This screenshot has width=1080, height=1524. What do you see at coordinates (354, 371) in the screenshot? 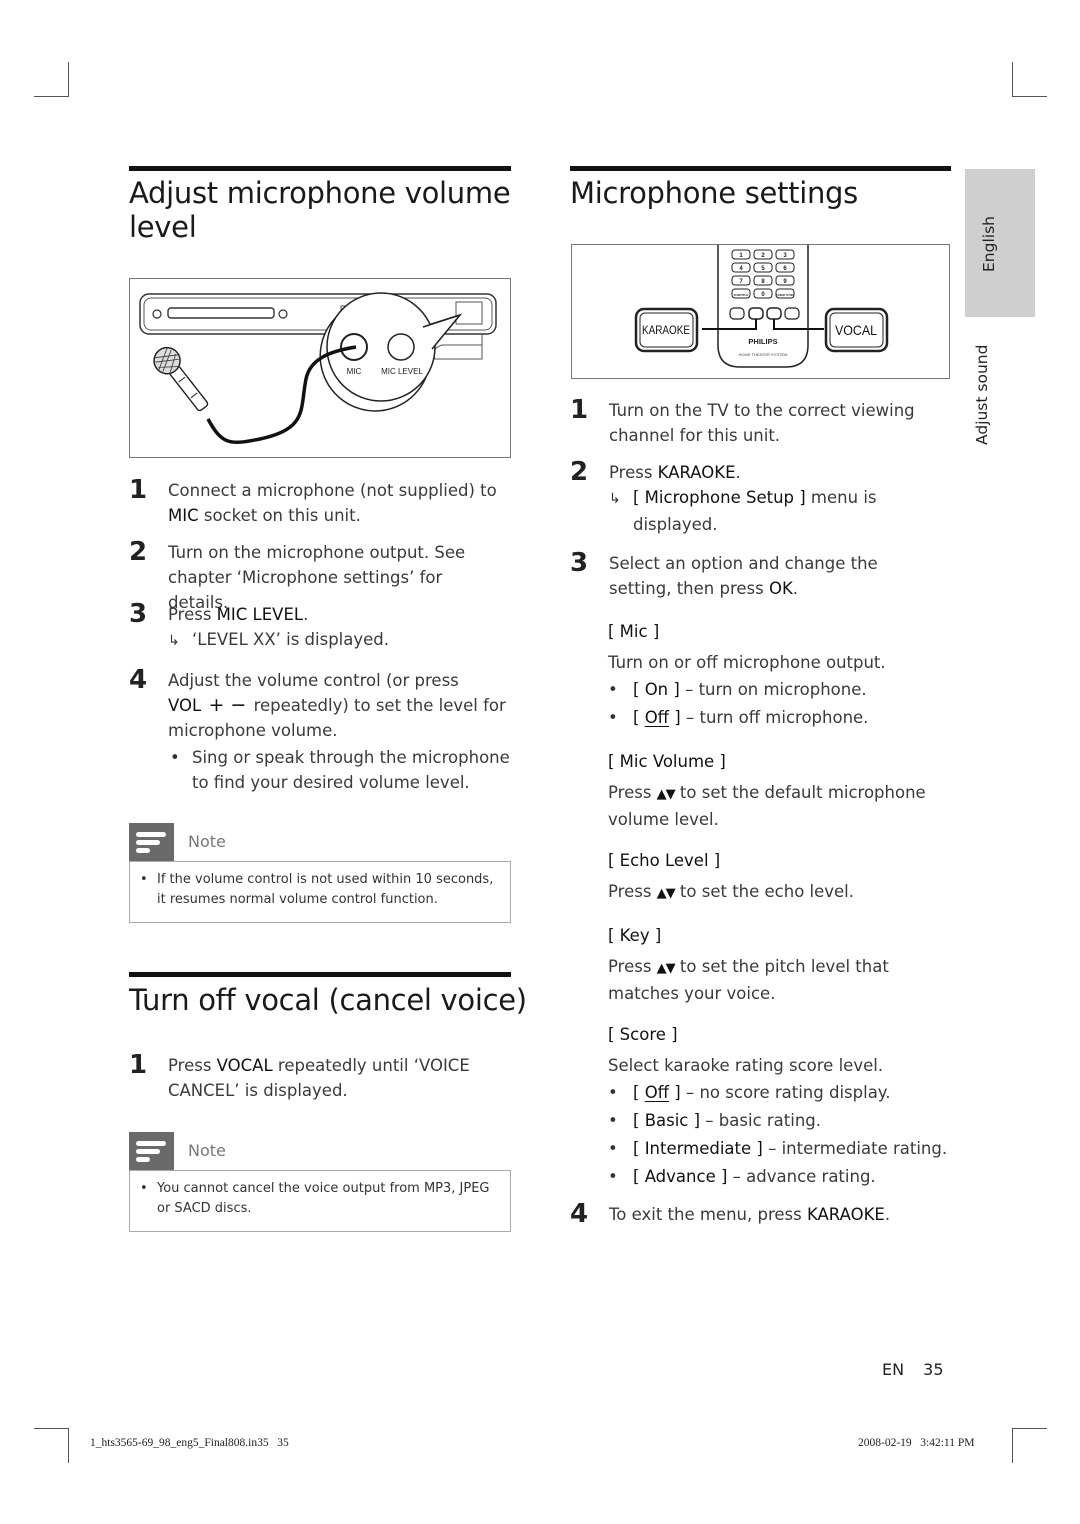
I see `mic-jack-label: MIC` at bounding box center [354, 371].